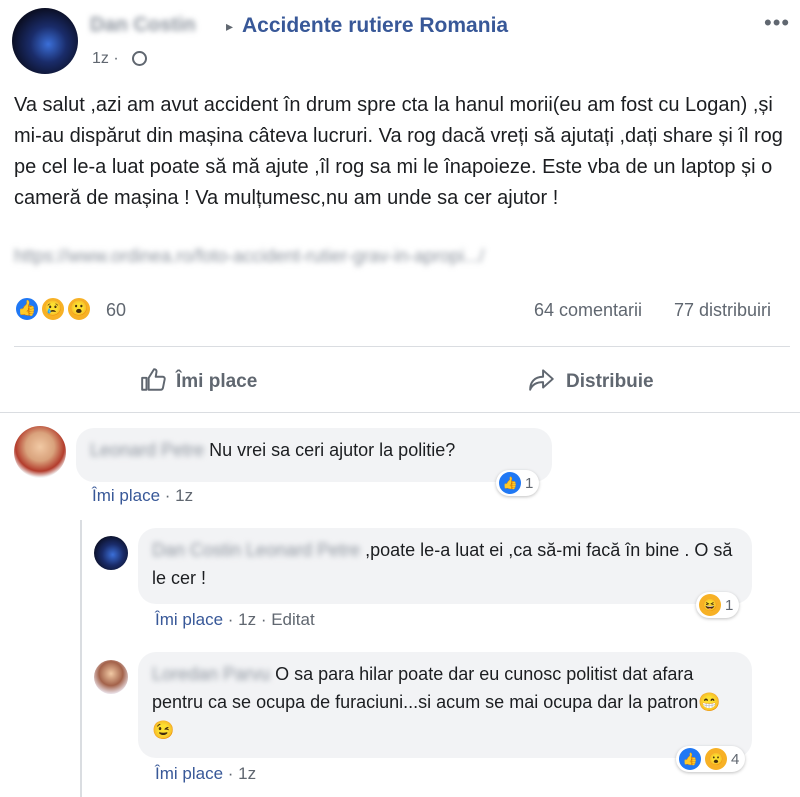 The height and width of the screenshot is (797, 800). I want to click on comment-reactions: 😆 1, so click(718, 605).